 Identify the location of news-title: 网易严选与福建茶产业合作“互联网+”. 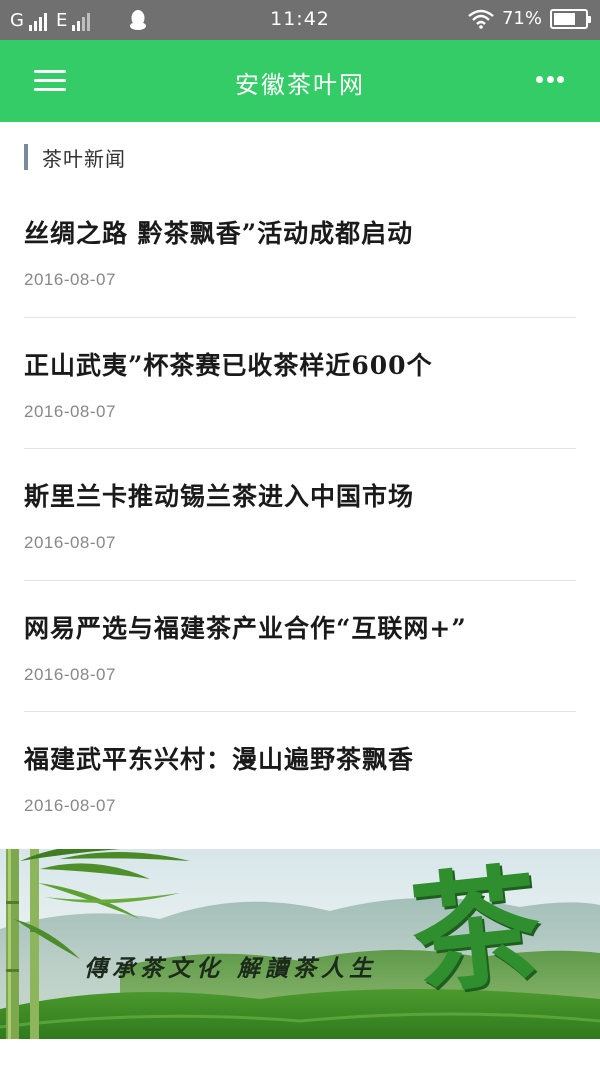
(245, 627).